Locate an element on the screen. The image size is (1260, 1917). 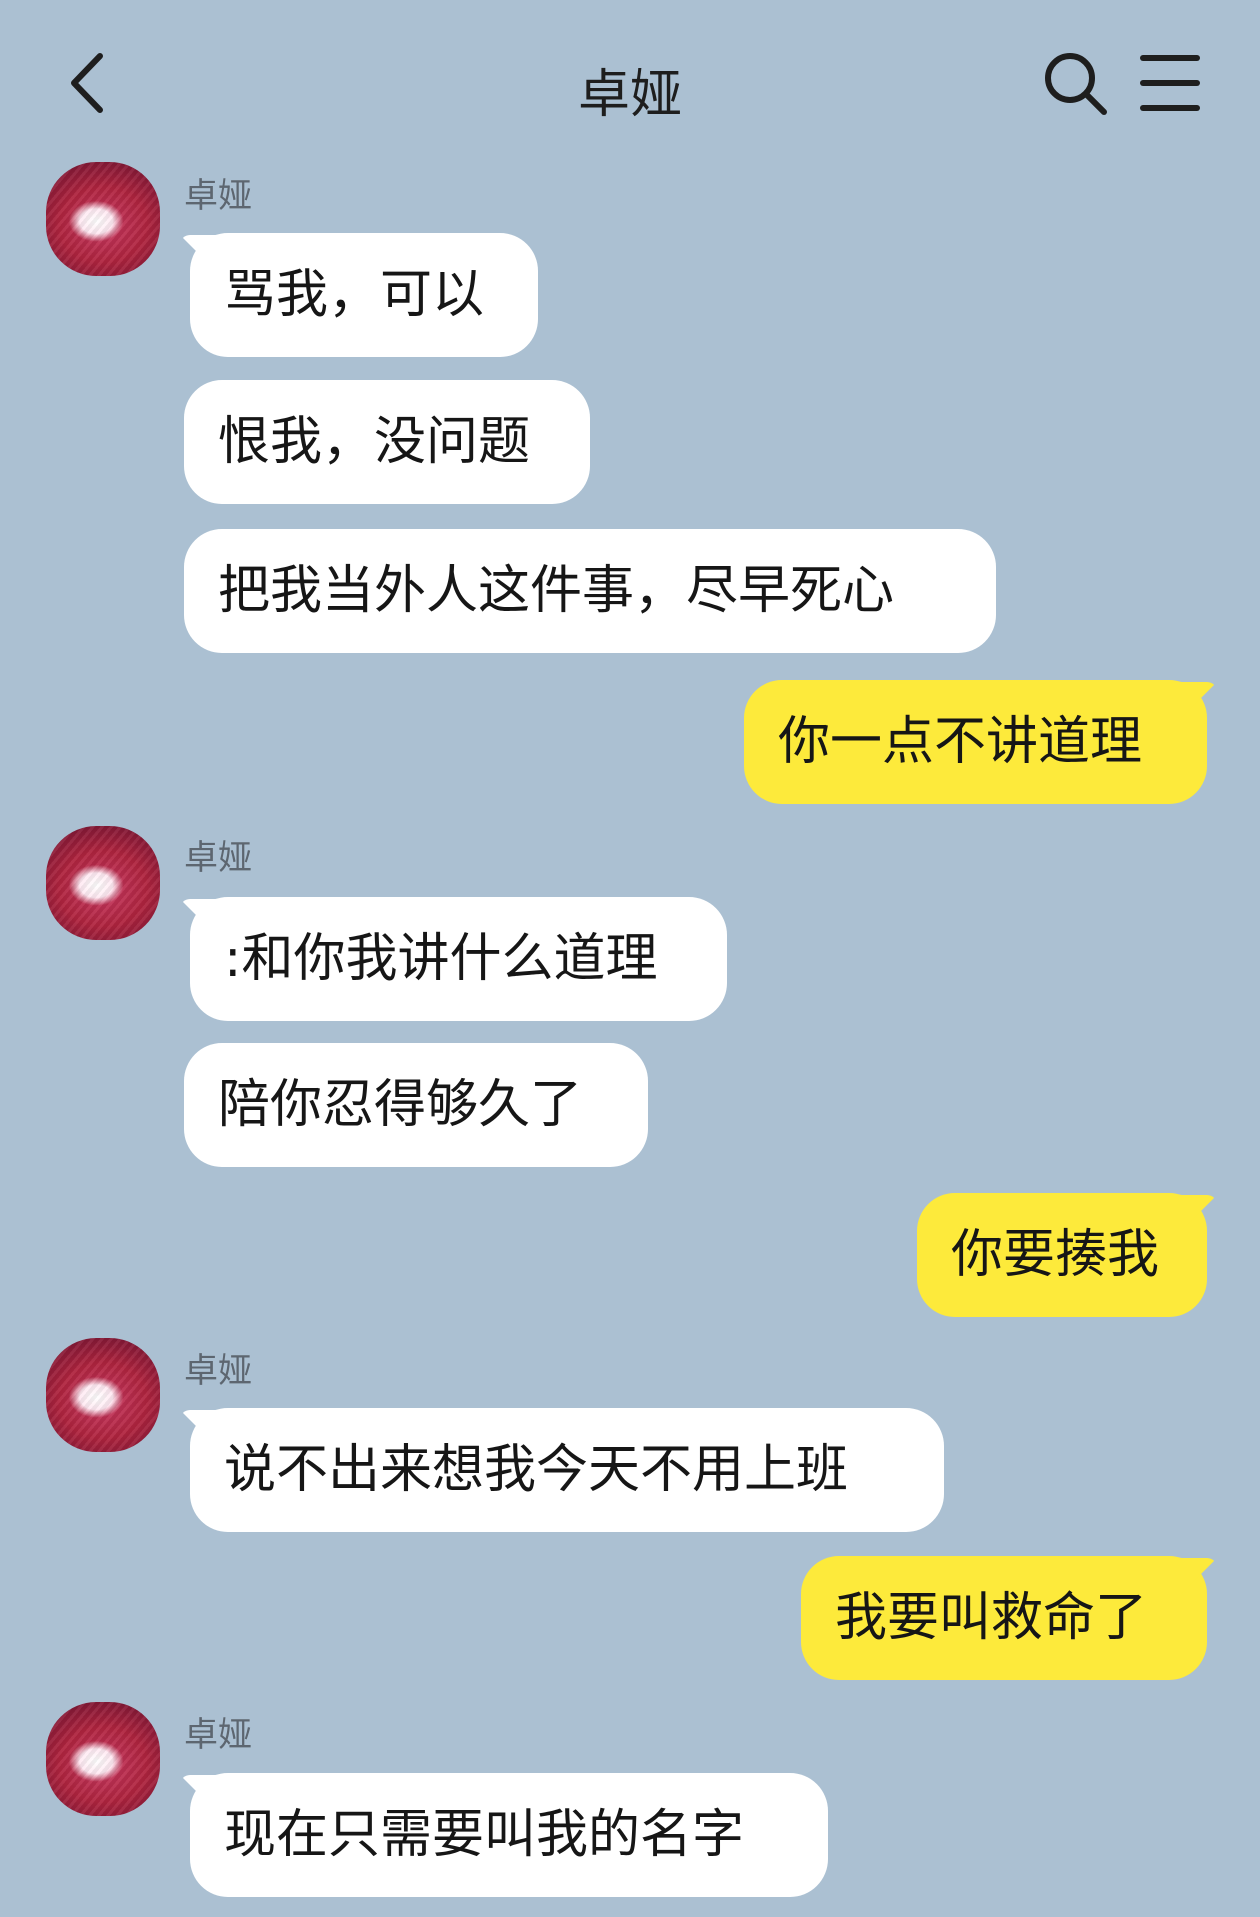
incoming-message: 骂我，可以 is located at coordinates (364, 295).